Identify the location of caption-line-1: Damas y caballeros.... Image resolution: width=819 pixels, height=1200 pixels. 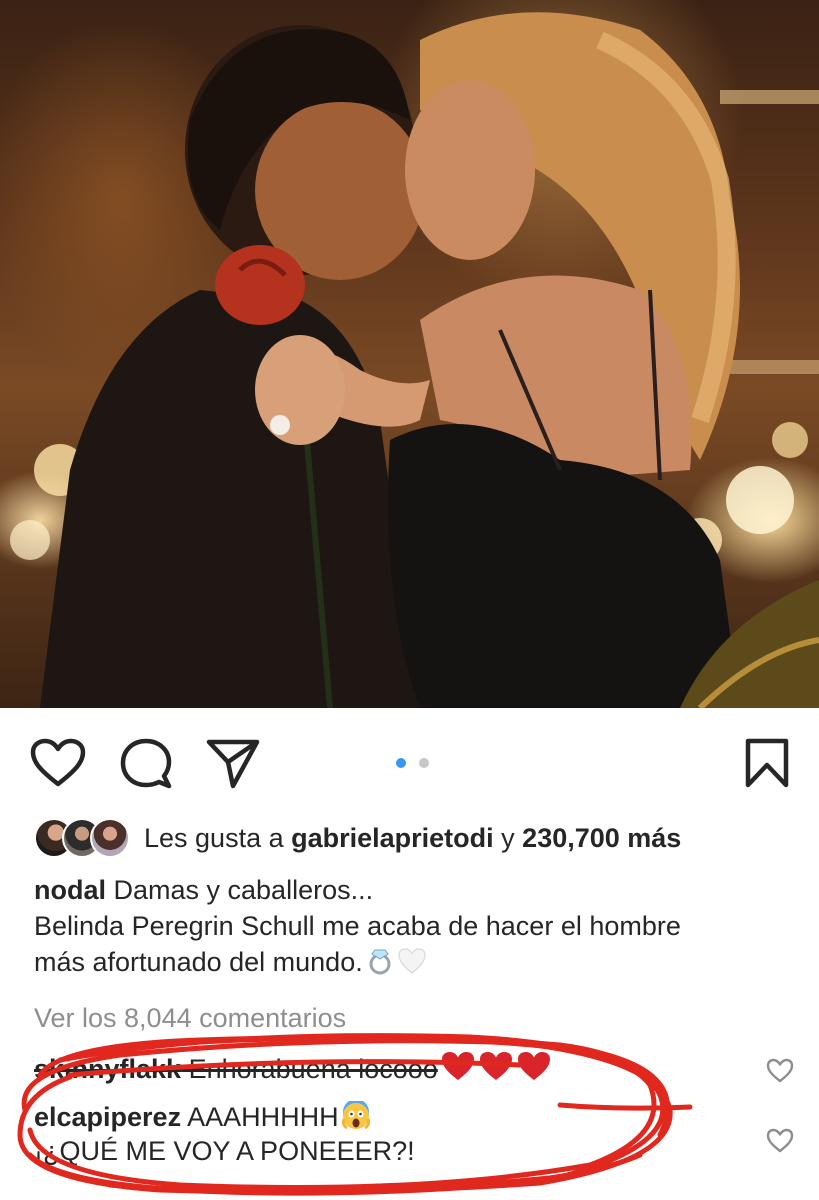
(240, 890).